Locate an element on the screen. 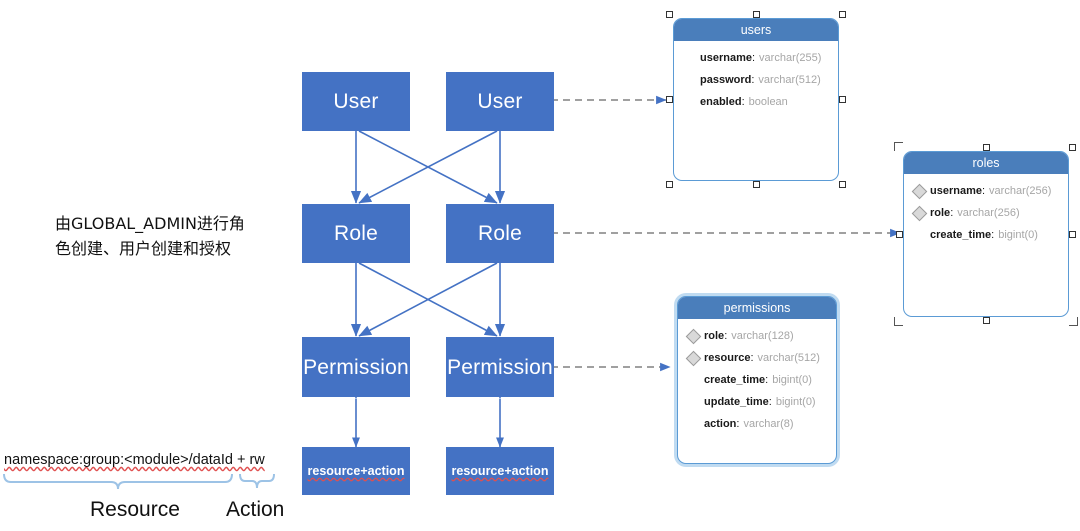  permission-box-1: Permission is located at coordinates (356, 367).